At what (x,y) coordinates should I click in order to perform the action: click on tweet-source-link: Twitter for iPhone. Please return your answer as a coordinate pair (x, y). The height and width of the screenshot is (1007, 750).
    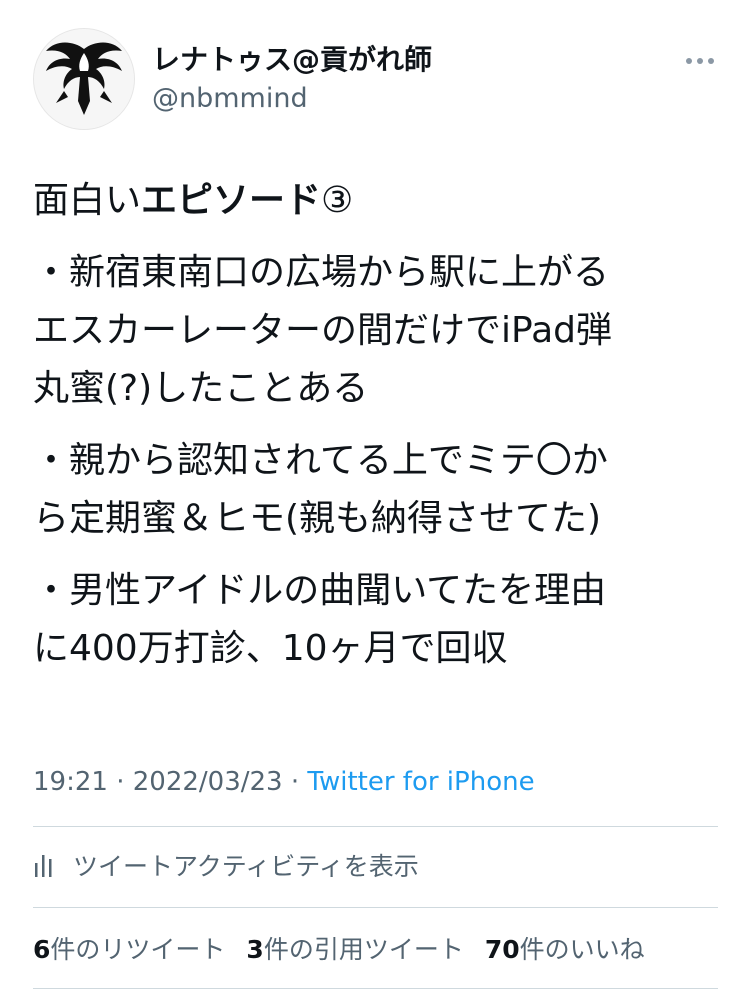
    Looking at the image, I should click on (420, 782).